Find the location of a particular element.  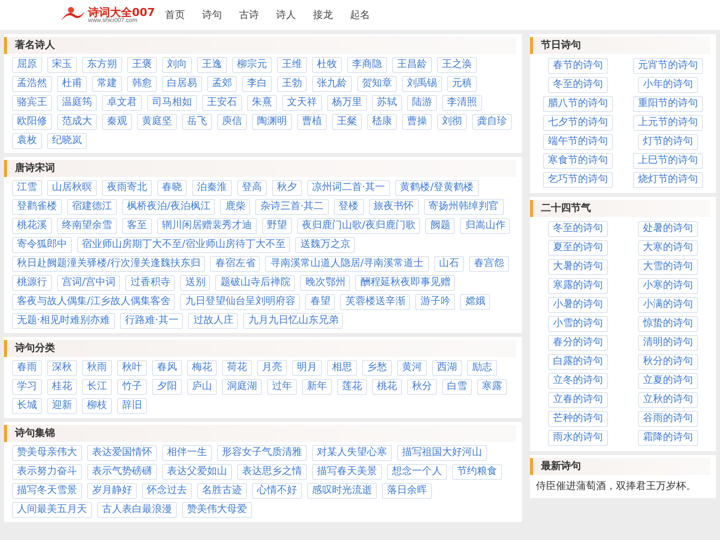

tag-link: 节约粮食 is located at coordinates (477, 472).